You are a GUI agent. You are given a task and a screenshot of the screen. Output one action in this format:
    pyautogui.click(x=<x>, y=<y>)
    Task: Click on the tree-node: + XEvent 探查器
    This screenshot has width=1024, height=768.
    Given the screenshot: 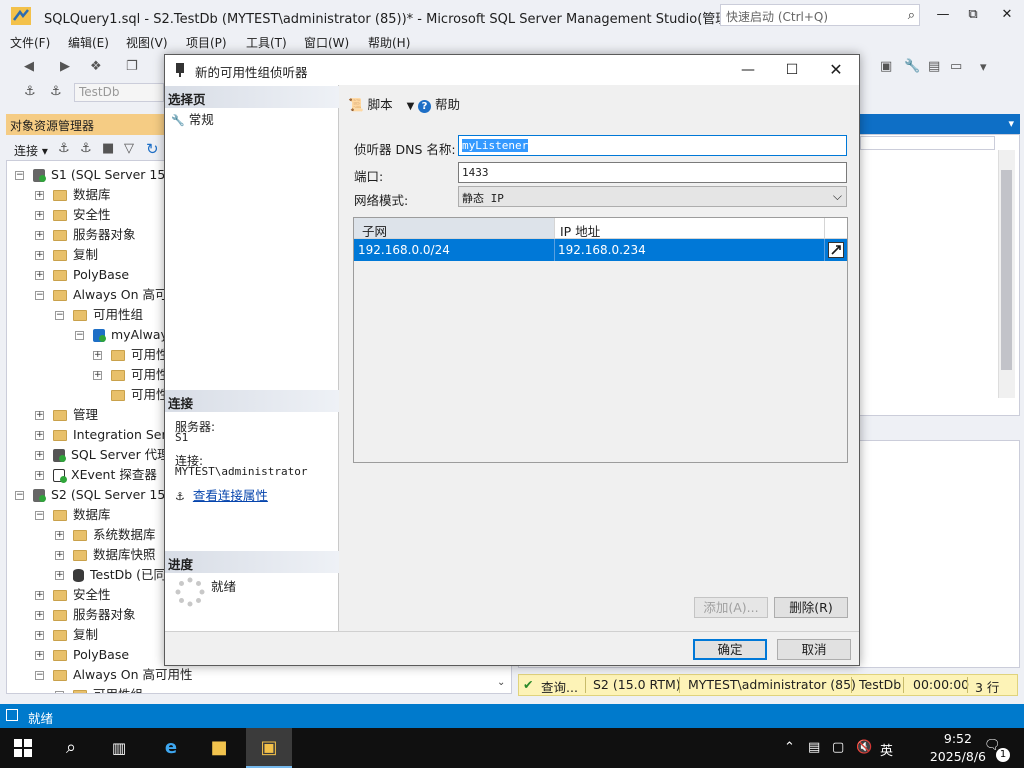 What is the action you would take?
    pyautogui.click(x=96, y=475)
    